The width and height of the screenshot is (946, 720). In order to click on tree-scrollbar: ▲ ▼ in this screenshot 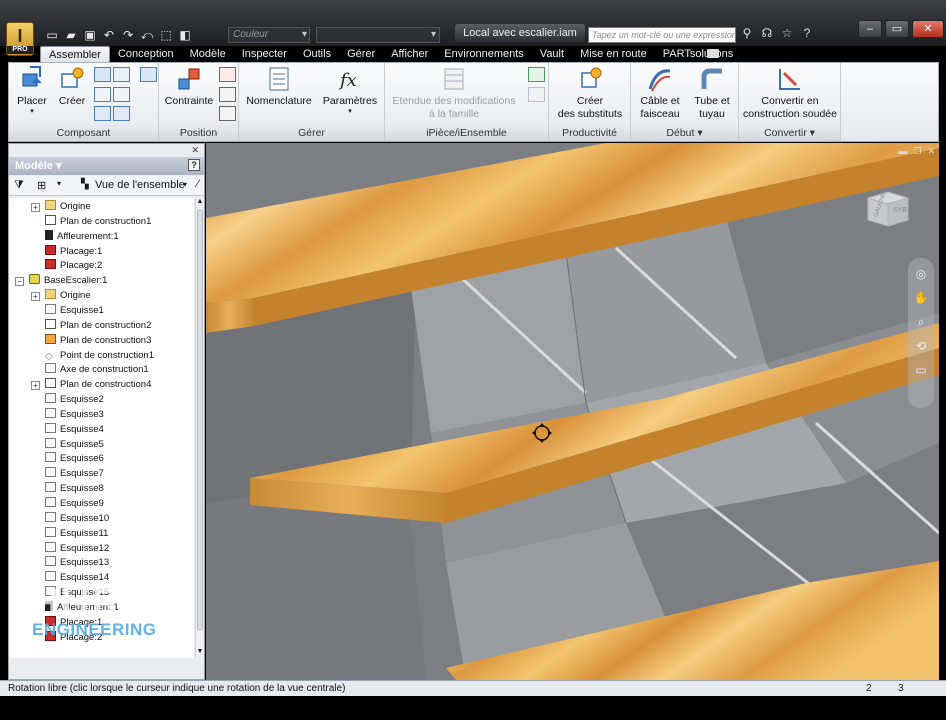, I will do `click(199, 428)`.